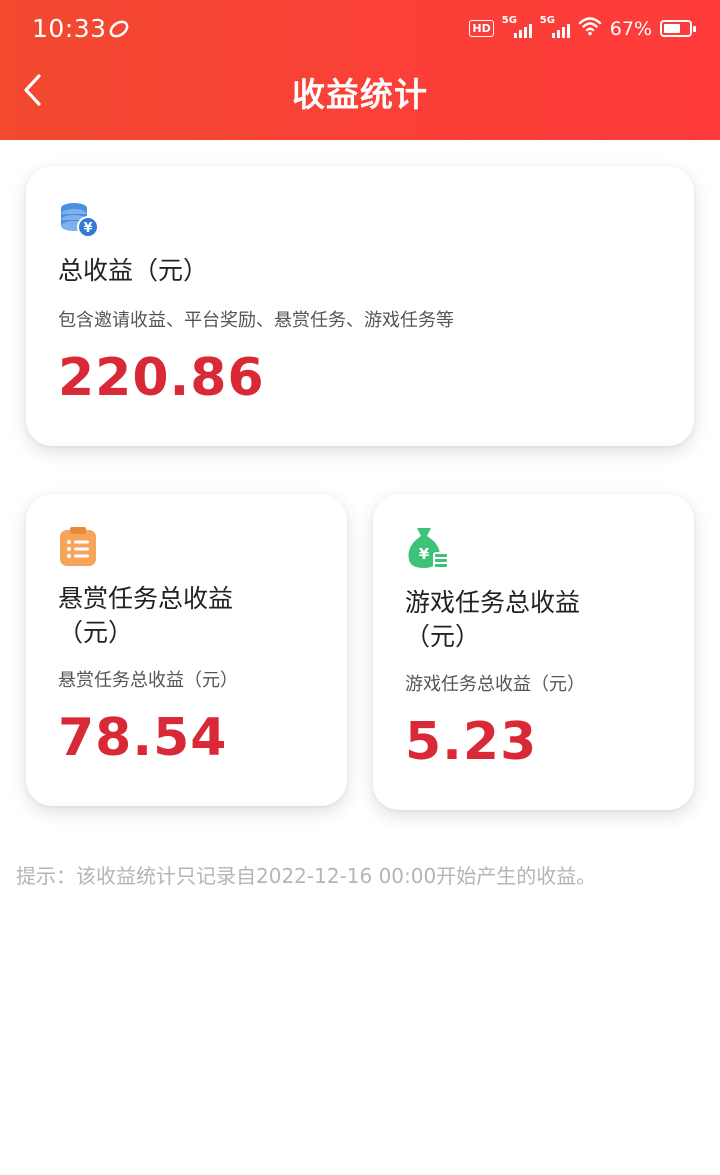  I want to click on hd-icon: HD, so click(481, 28).